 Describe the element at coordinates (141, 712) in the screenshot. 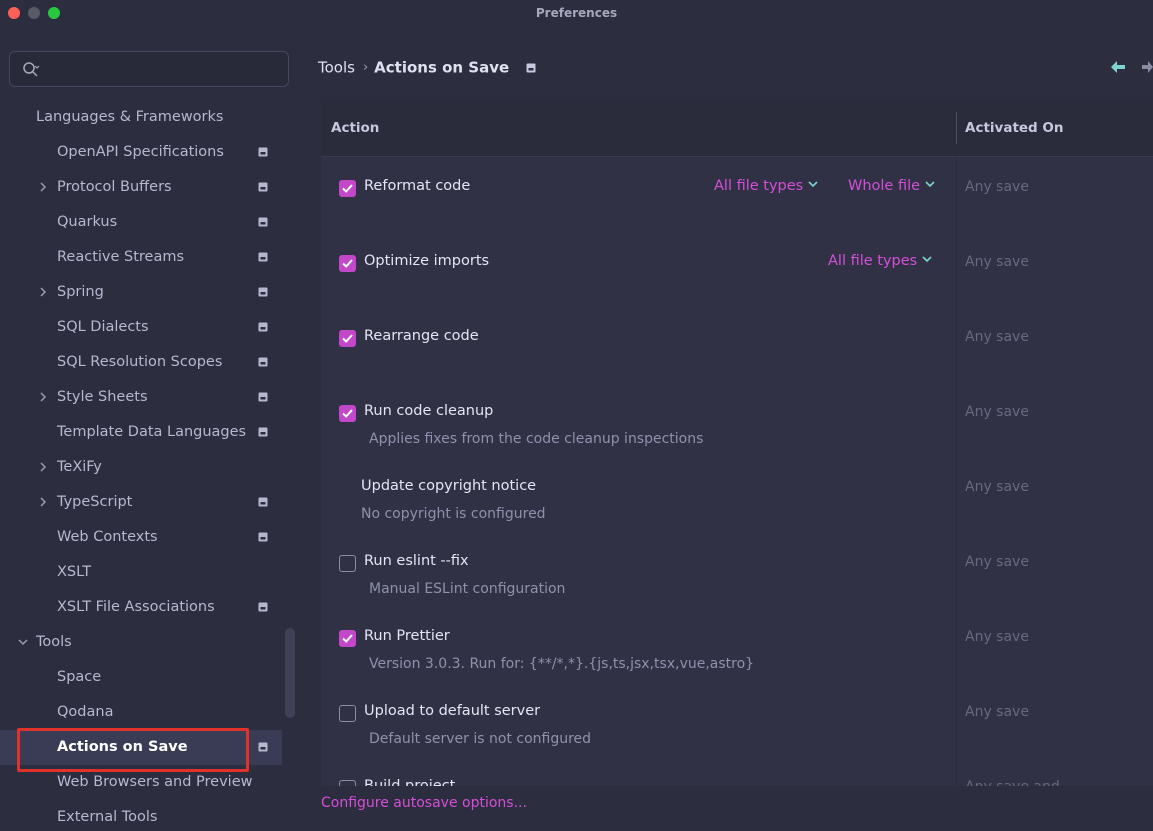

I see `sidebar-item: Qodana` at that location.